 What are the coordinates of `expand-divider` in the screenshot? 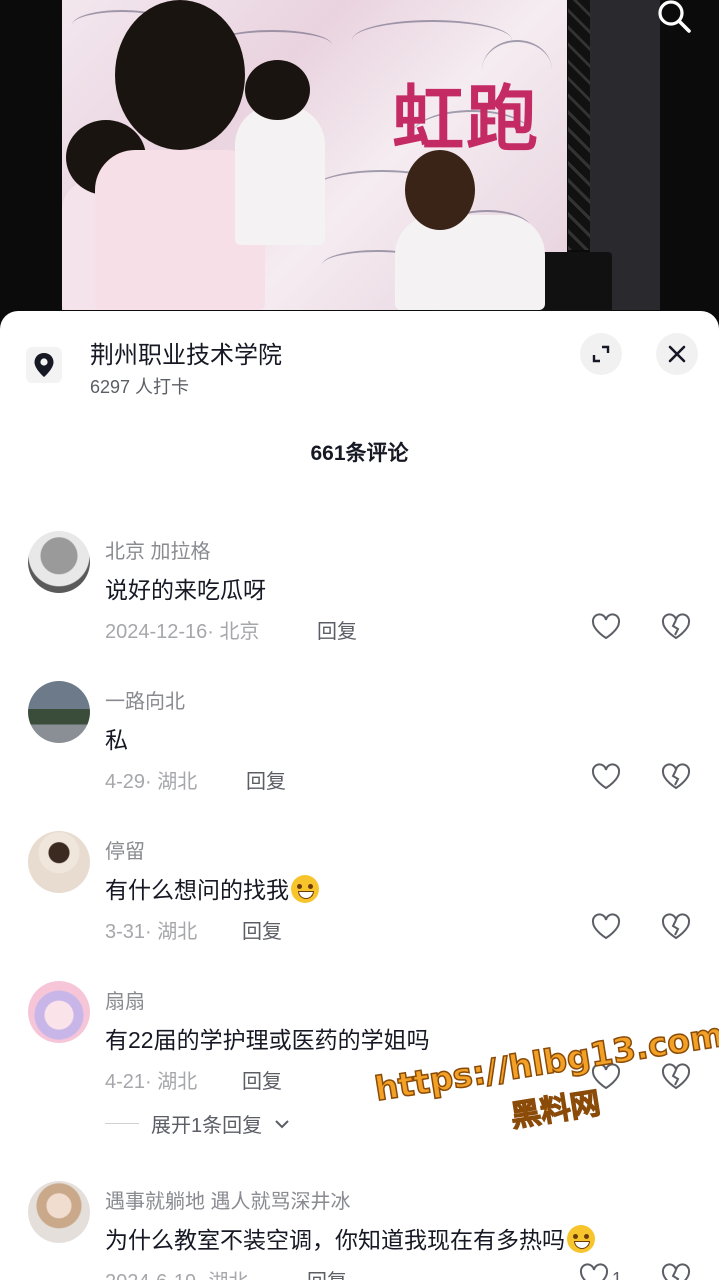 It's located at (122, 1123).